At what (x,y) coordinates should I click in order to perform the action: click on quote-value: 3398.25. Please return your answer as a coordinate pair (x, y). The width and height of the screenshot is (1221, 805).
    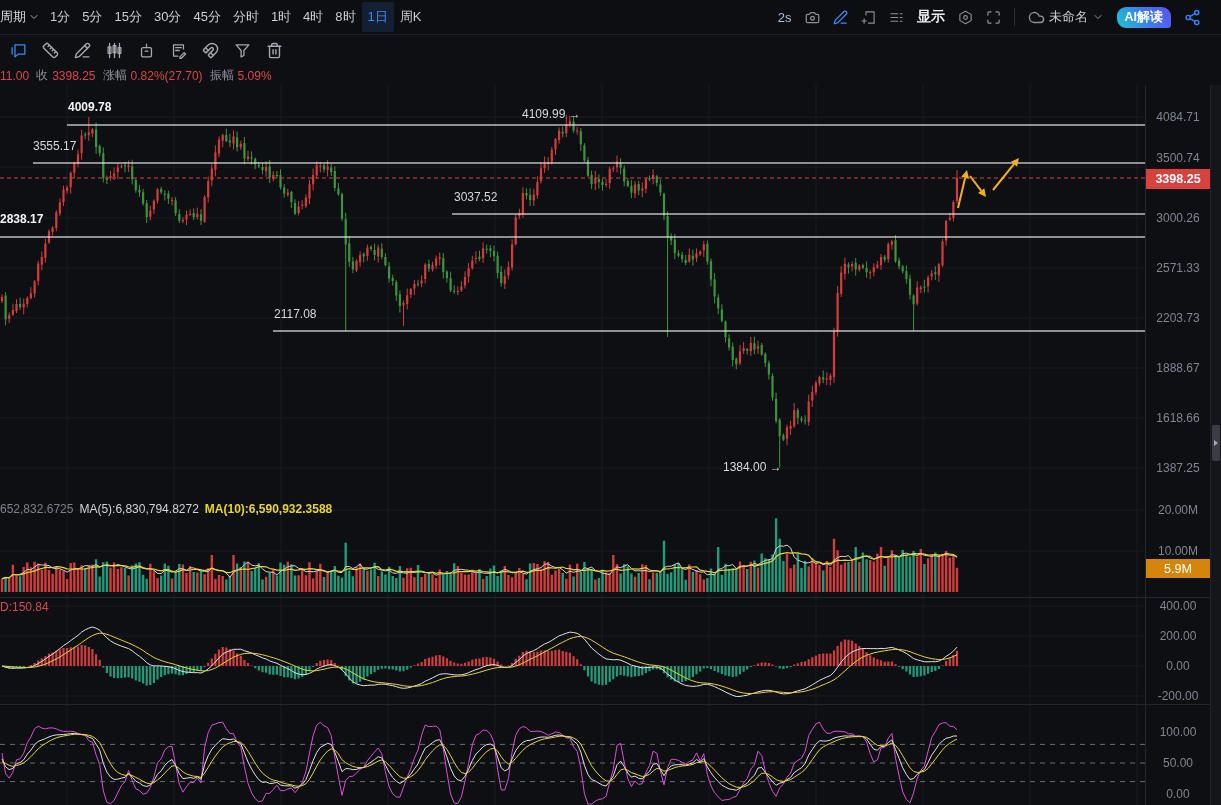
    Looking at the image, I should click on (74, 75).